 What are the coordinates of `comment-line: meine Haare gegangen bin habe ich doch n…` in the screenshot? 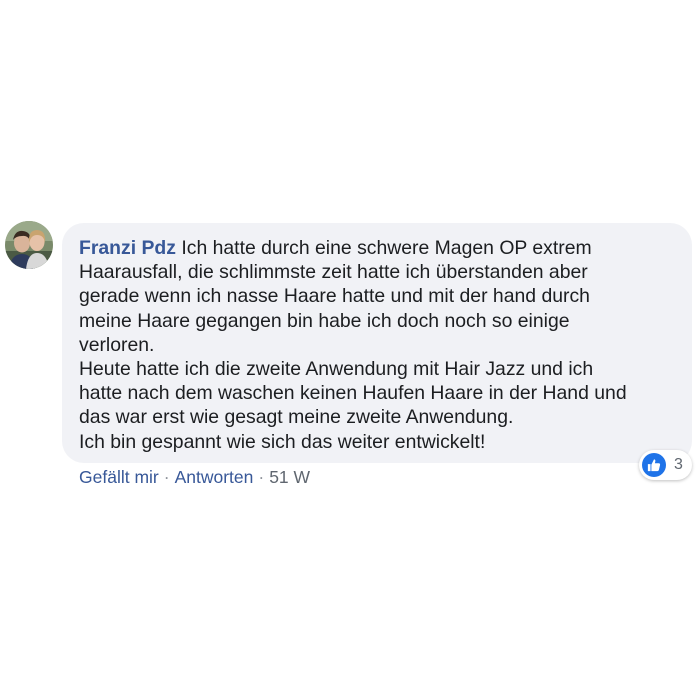 It's located at (324, 320).